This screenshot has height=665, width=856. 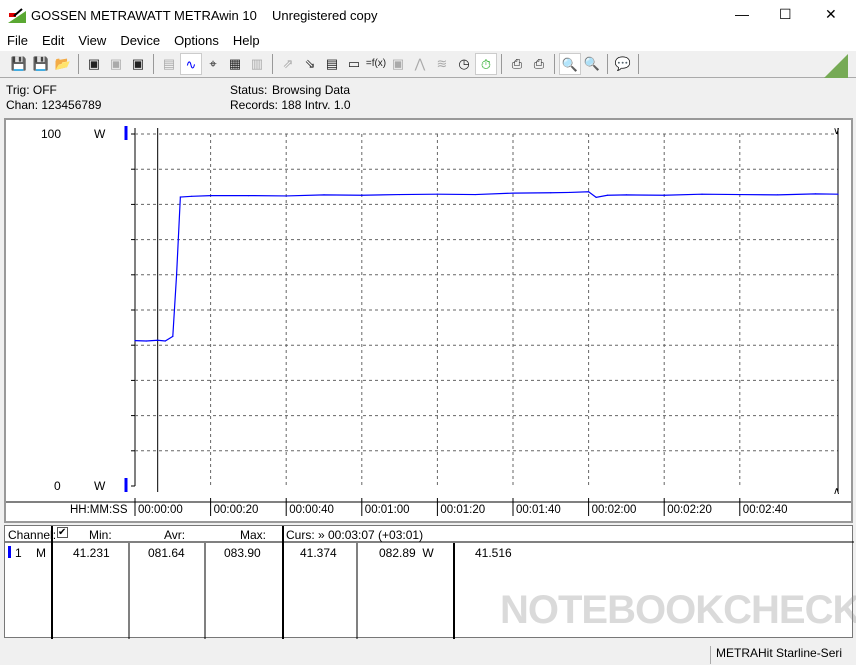 What do you see at coordinates (742, 14) in the screenshot?
I see `minimize-button: —` at bounding box center [742, 14].